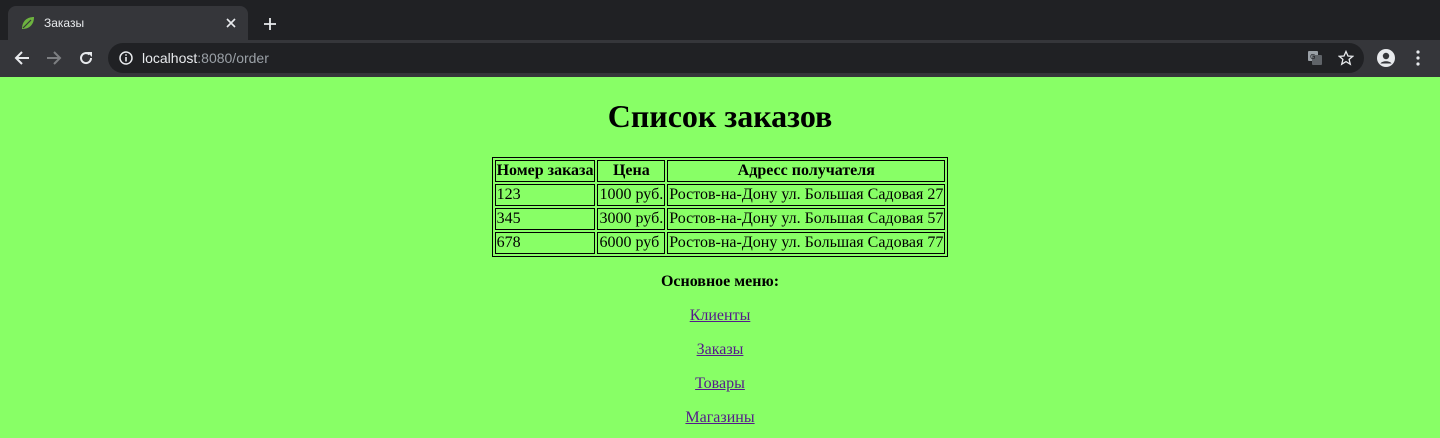 The height and width of the screenshot is (438, 1440). Describe the element at coordinates (170, 58) in the screenshot. I see `url-host: localhost` at that location.